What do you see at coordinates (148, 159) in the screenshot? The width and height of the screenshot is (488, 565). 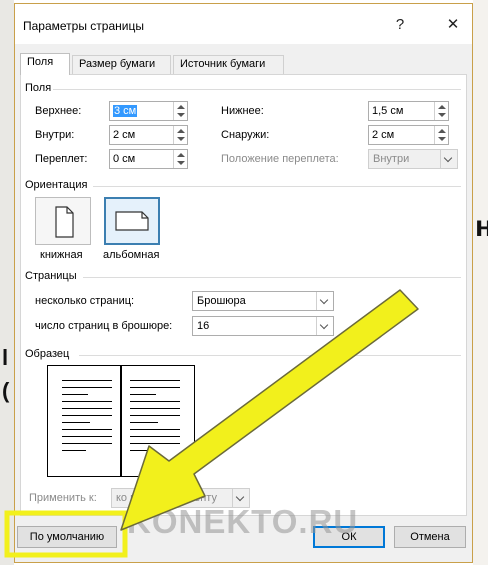 I see `gutter-spinner: 0 см` at bounding box center [148, 159].